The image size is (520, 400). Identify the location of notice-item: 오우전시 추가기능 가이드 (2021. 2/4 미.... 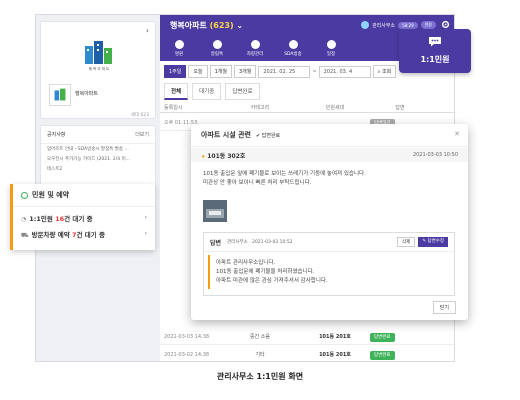
(98, 159).